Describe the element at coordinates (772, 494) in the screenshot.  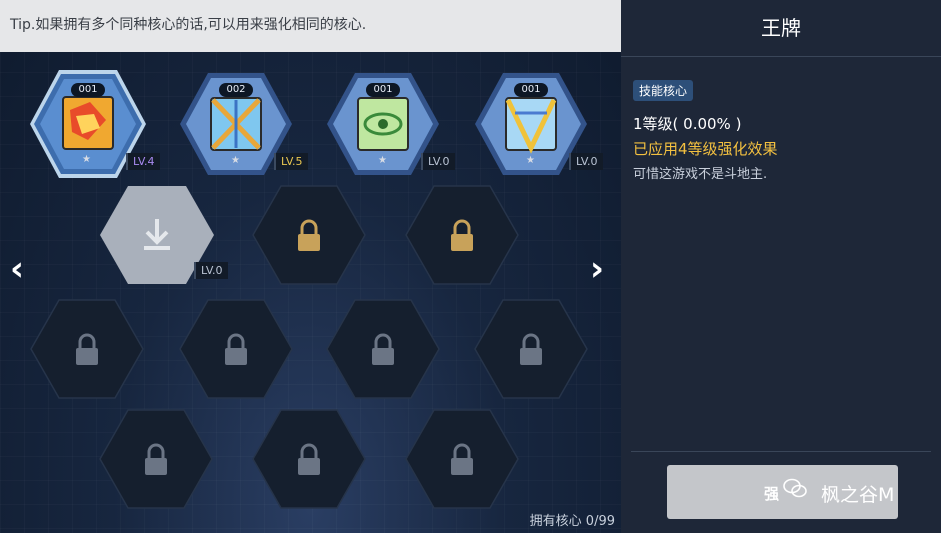
I see `enhance-button-label: 强` at that location.